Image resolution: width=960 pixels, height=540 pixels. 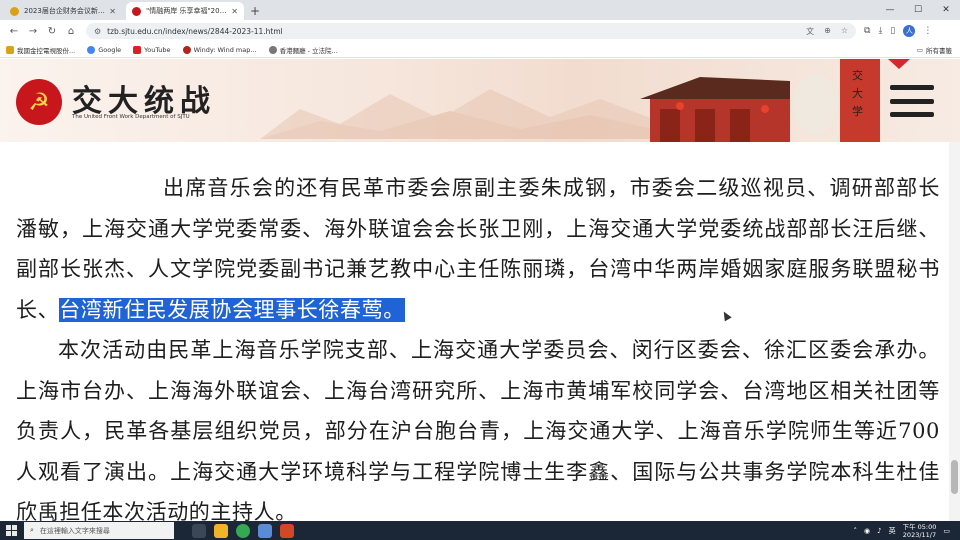 I want to click on home-button: ⌂, so click(x=71, y=31).